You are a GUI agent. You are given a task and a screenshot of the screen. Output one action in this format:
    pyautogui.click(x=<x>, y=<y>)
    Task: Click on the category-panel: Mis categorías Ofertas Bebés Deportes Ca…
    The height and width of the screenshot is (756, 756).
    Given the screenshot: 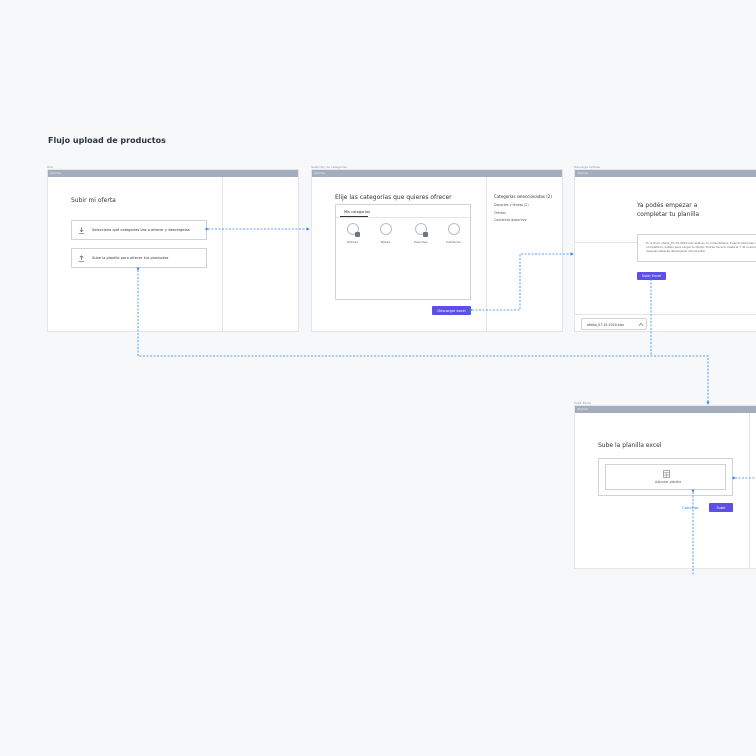 What is the action you would take?
    pyautogui.click(x=403, y=252)
    